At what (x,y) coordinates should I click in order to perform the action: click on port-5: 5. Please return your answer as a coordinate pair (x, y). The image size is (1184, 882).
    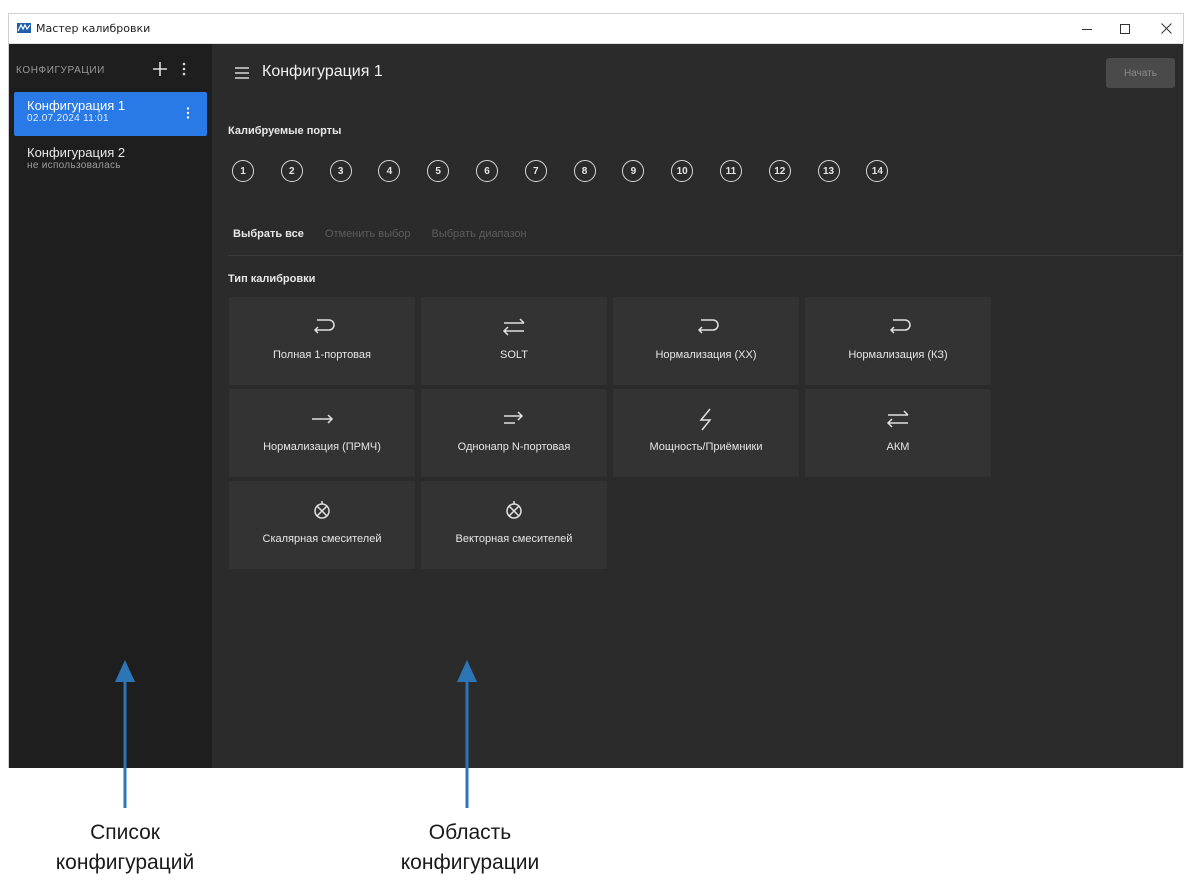
    Looking at the image, I should click on (438, 171).